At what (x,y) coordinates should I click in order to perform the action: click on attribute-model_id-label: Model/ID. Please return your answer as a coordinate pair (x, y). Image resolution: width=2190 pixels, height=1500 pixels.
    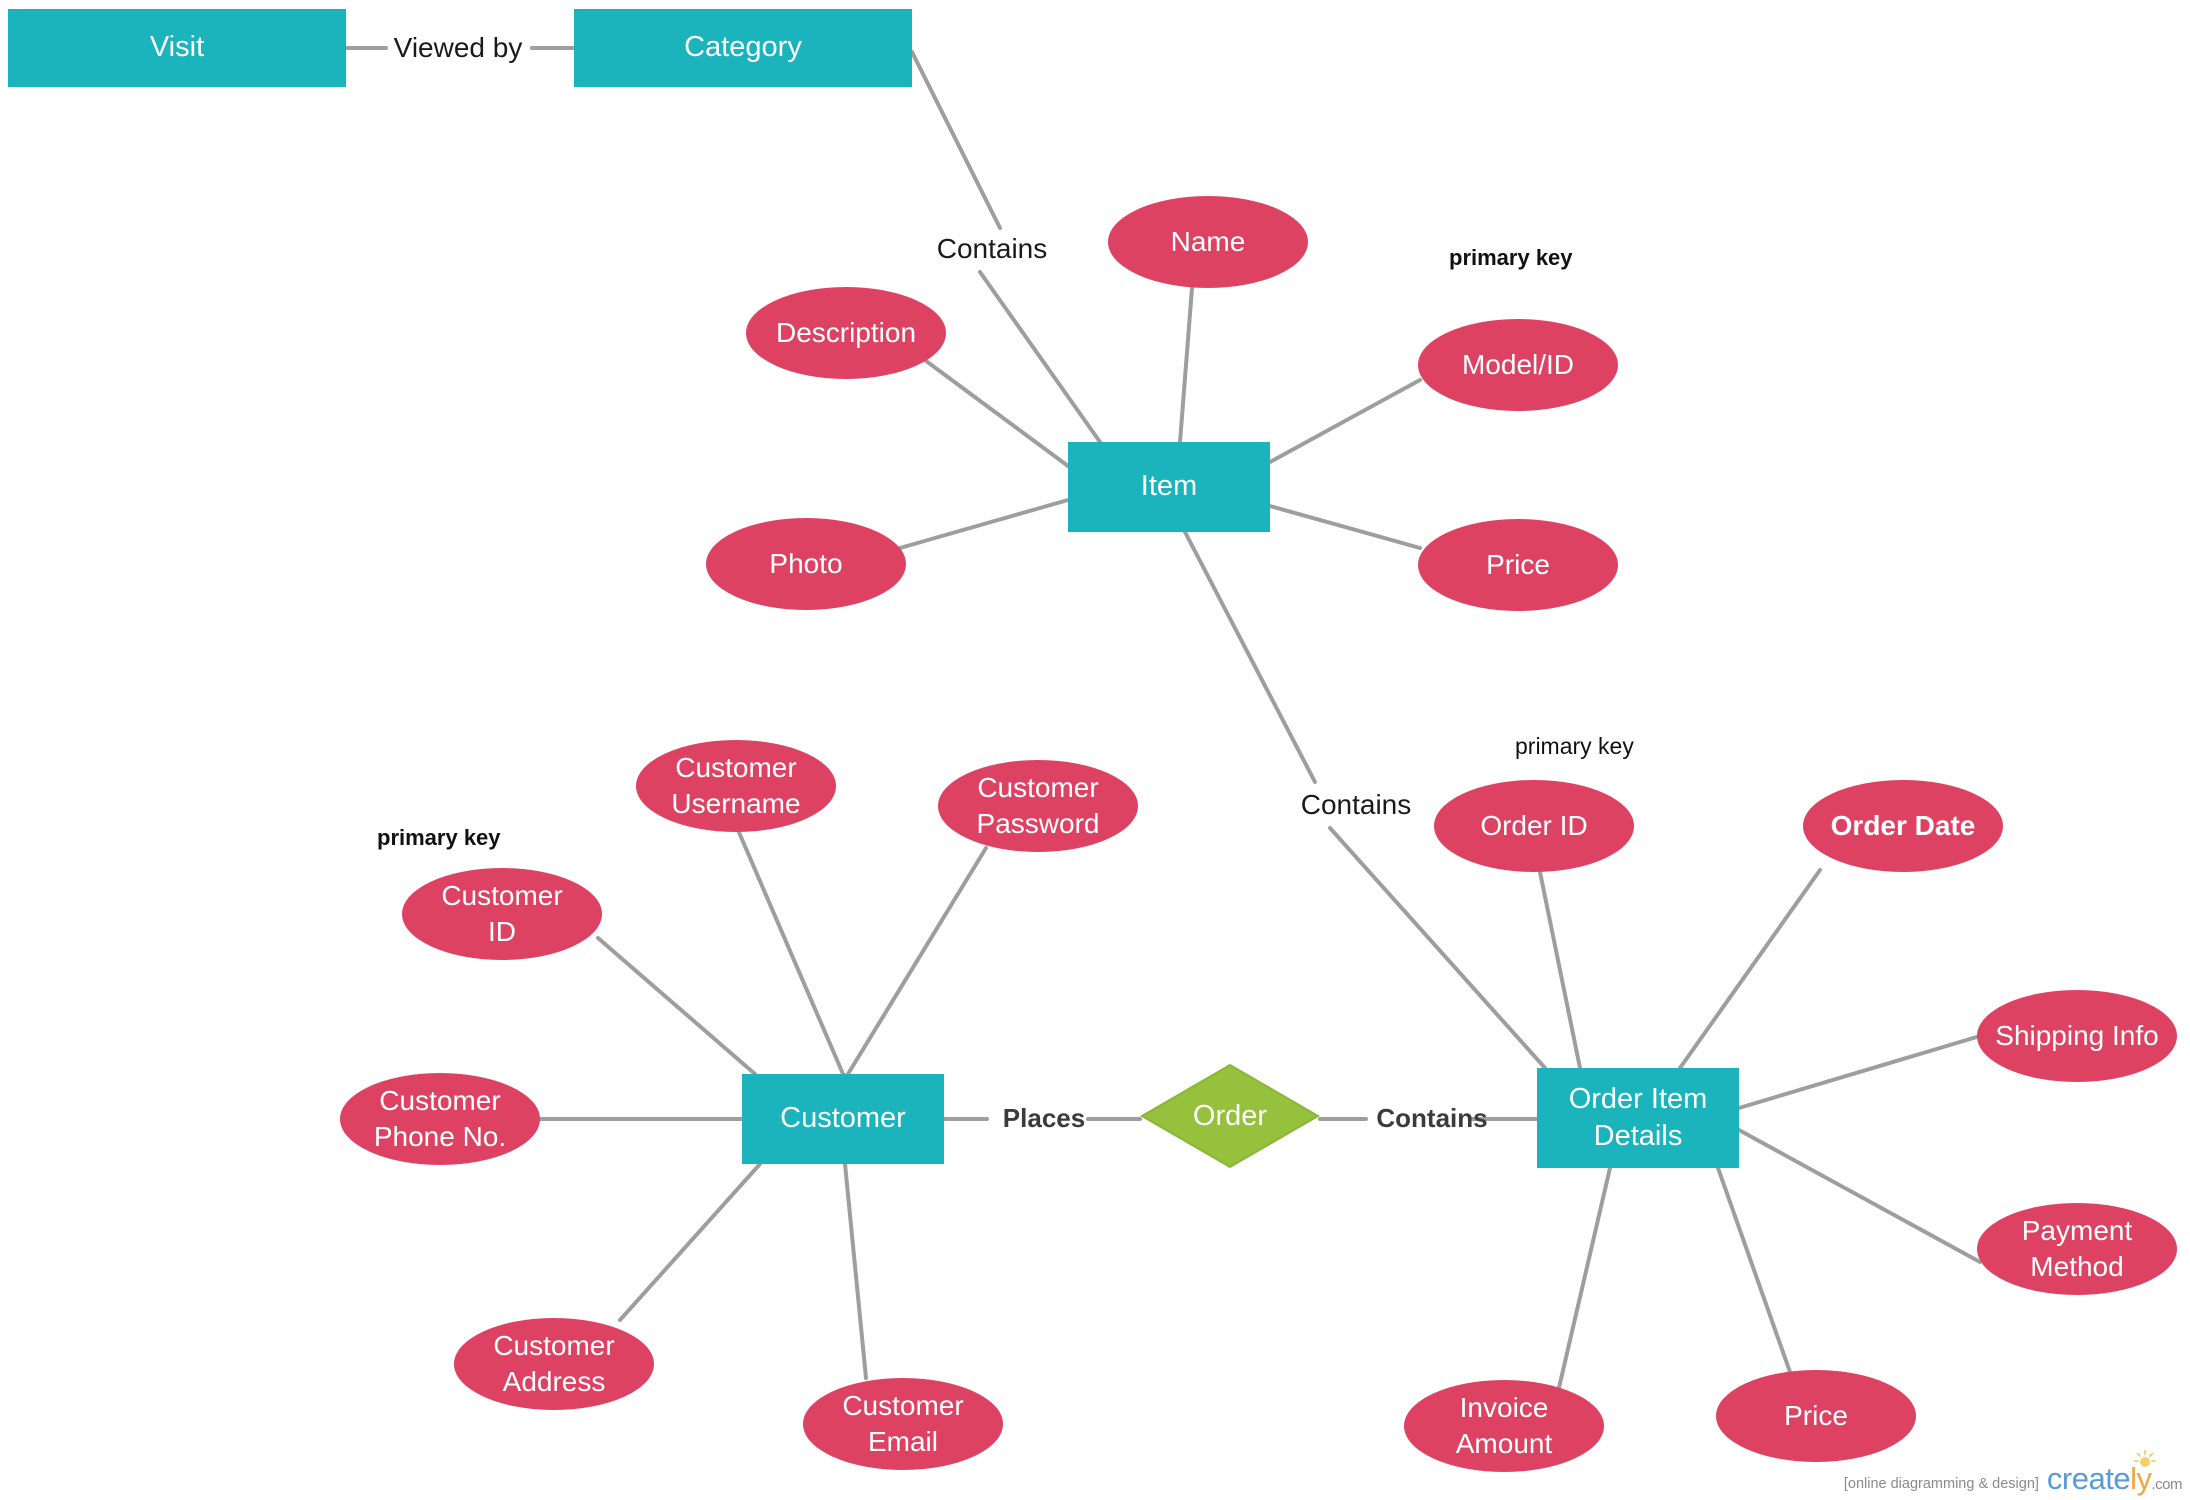
    Looking at the image, I should click on (1518, 365).